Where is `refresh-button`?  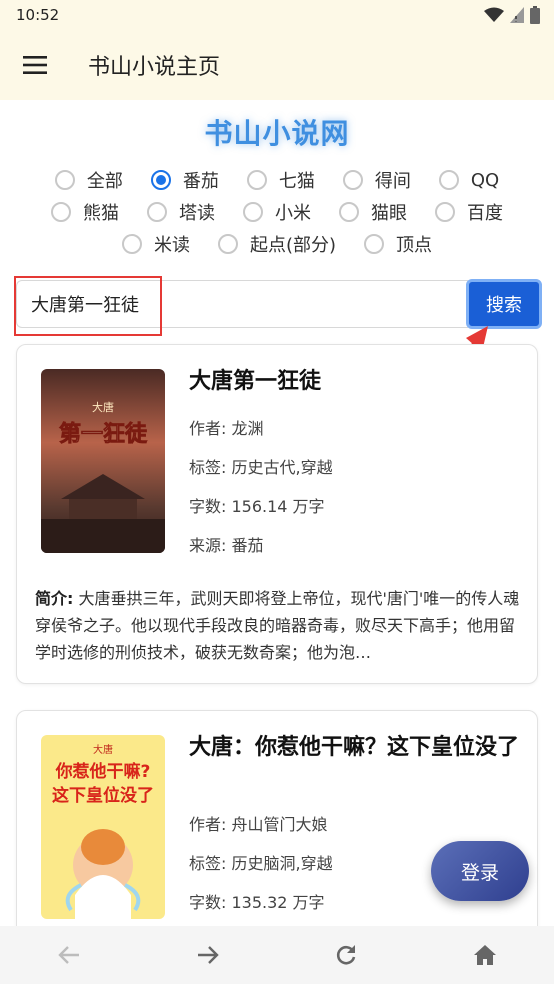 refresh-button is located at coordinates (346, 955).